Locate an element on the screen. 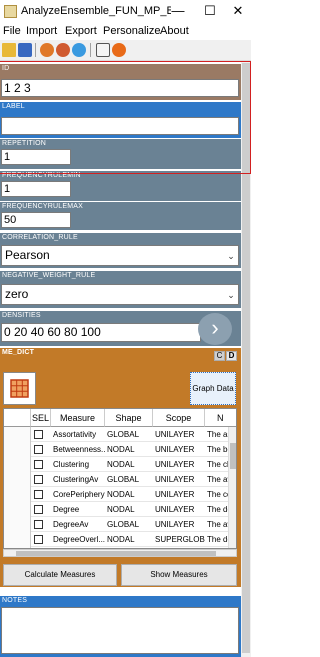  column-header-sel: SEL is located at coordinates (41, 418).